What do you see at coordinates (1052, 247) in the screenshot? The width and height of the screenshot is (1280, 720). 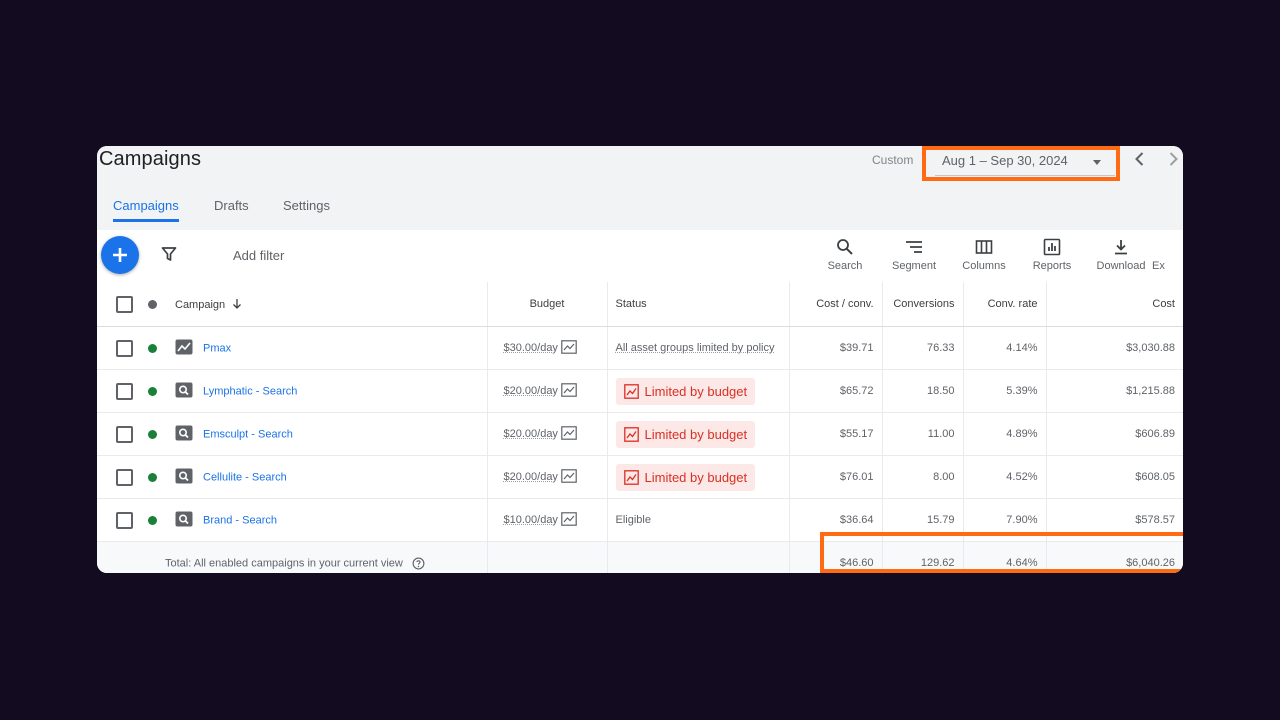 I see `reports-icon` at bounding box center [1052, 247].